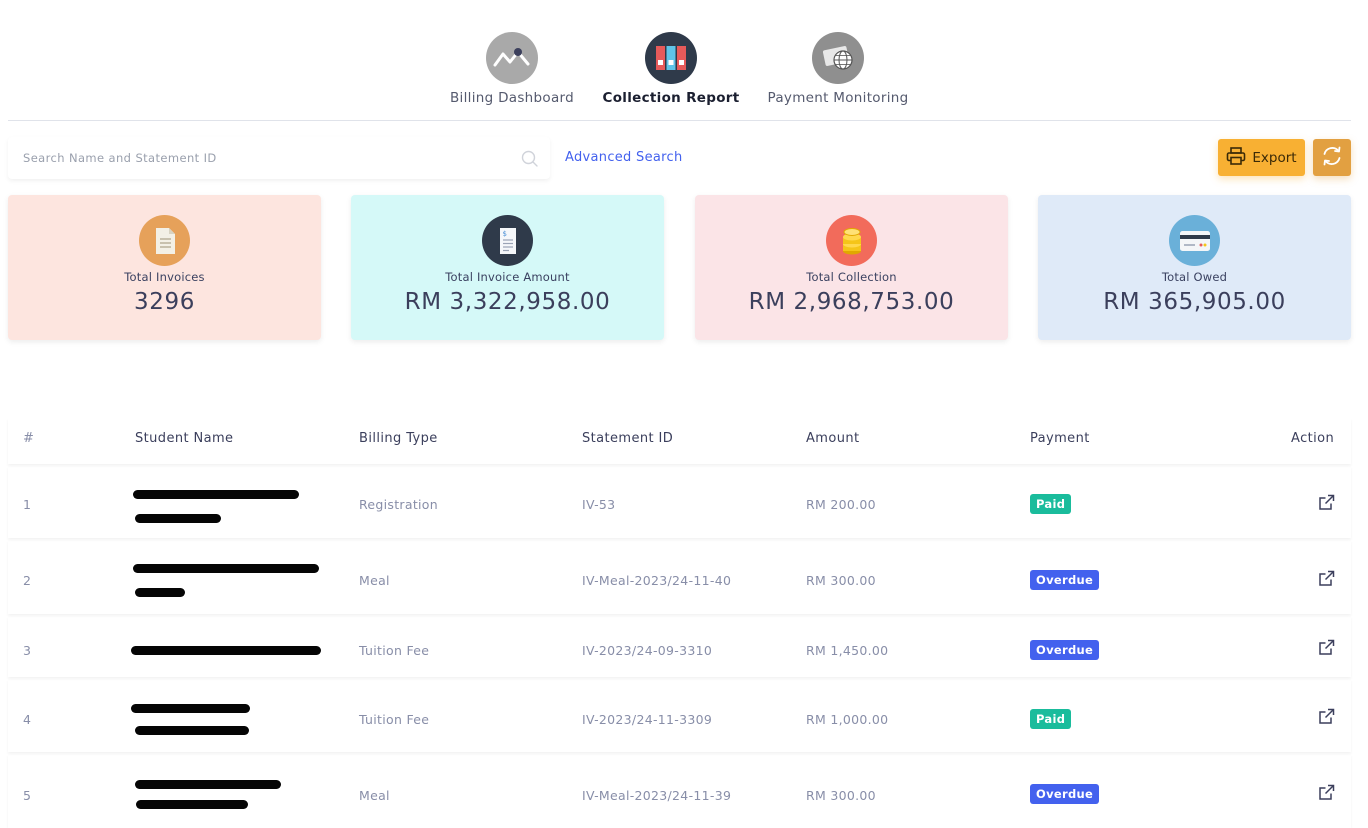  What do you see at coordinates (27, 580) in the screenshot?
I see `row-index: 2` at bounding box center [27, 580].